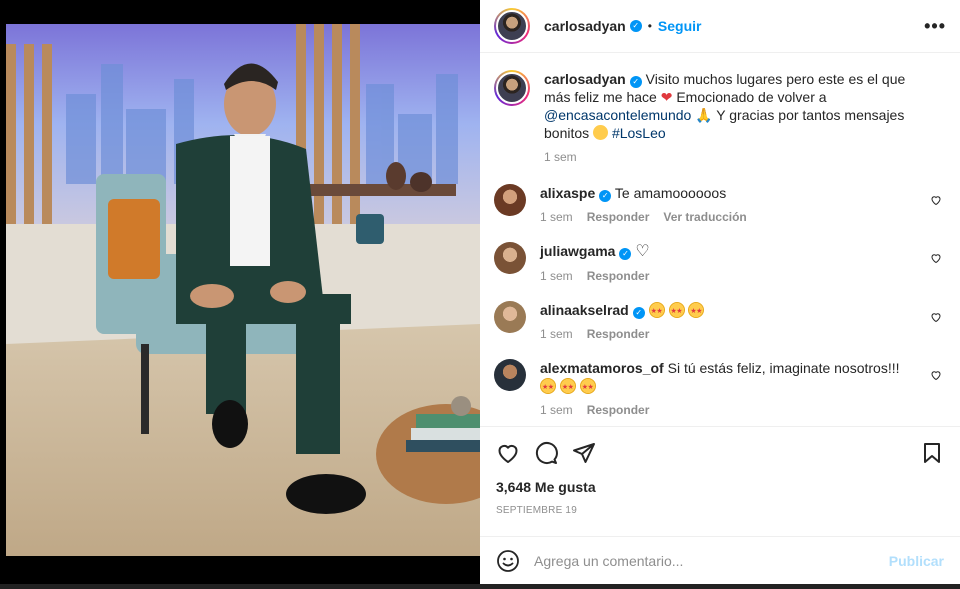 This screenshot has height=589, width=960. I want to click on commenter-username: alixaspe, so click(567, 193).